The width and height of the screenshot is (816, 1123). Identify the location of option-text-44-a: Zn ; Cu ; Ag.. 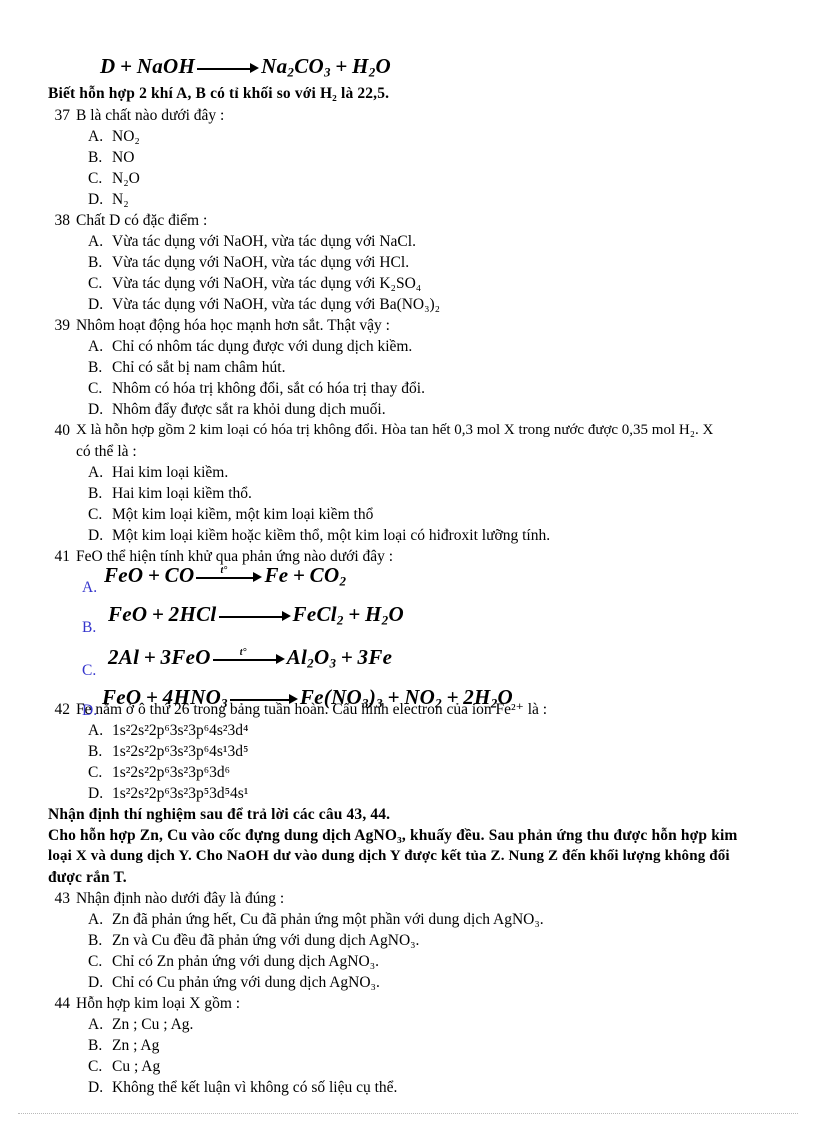
(152, 1024).